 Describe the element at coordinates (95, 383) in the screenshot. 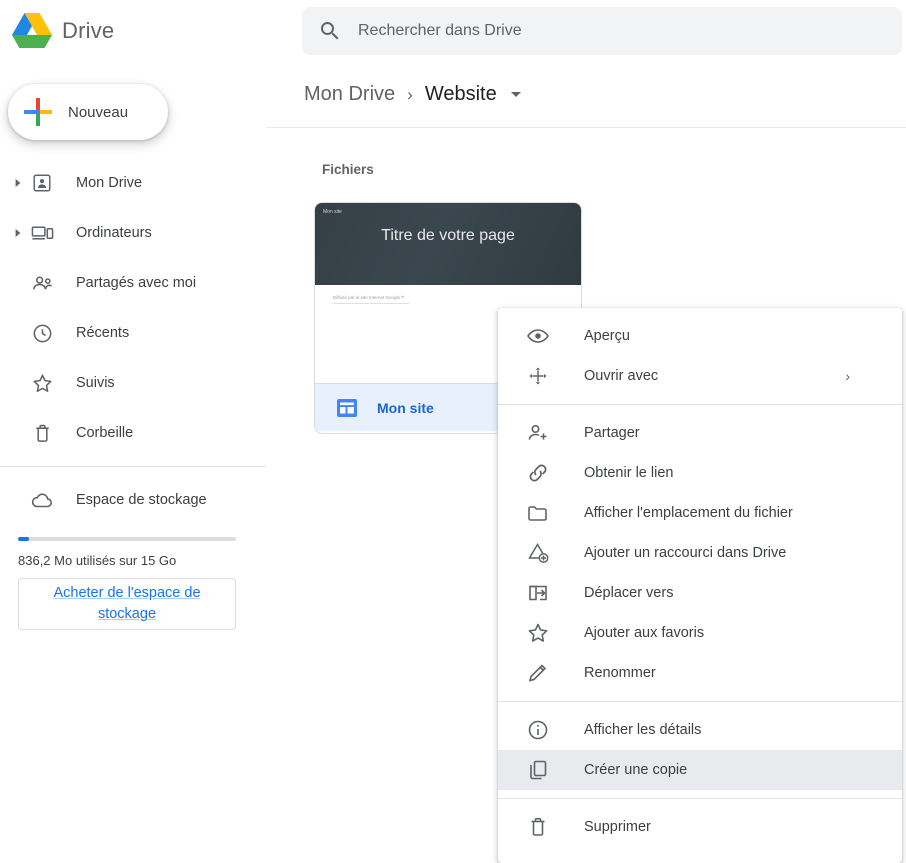

I see `sidebar-item-label: Suivis` at that location.